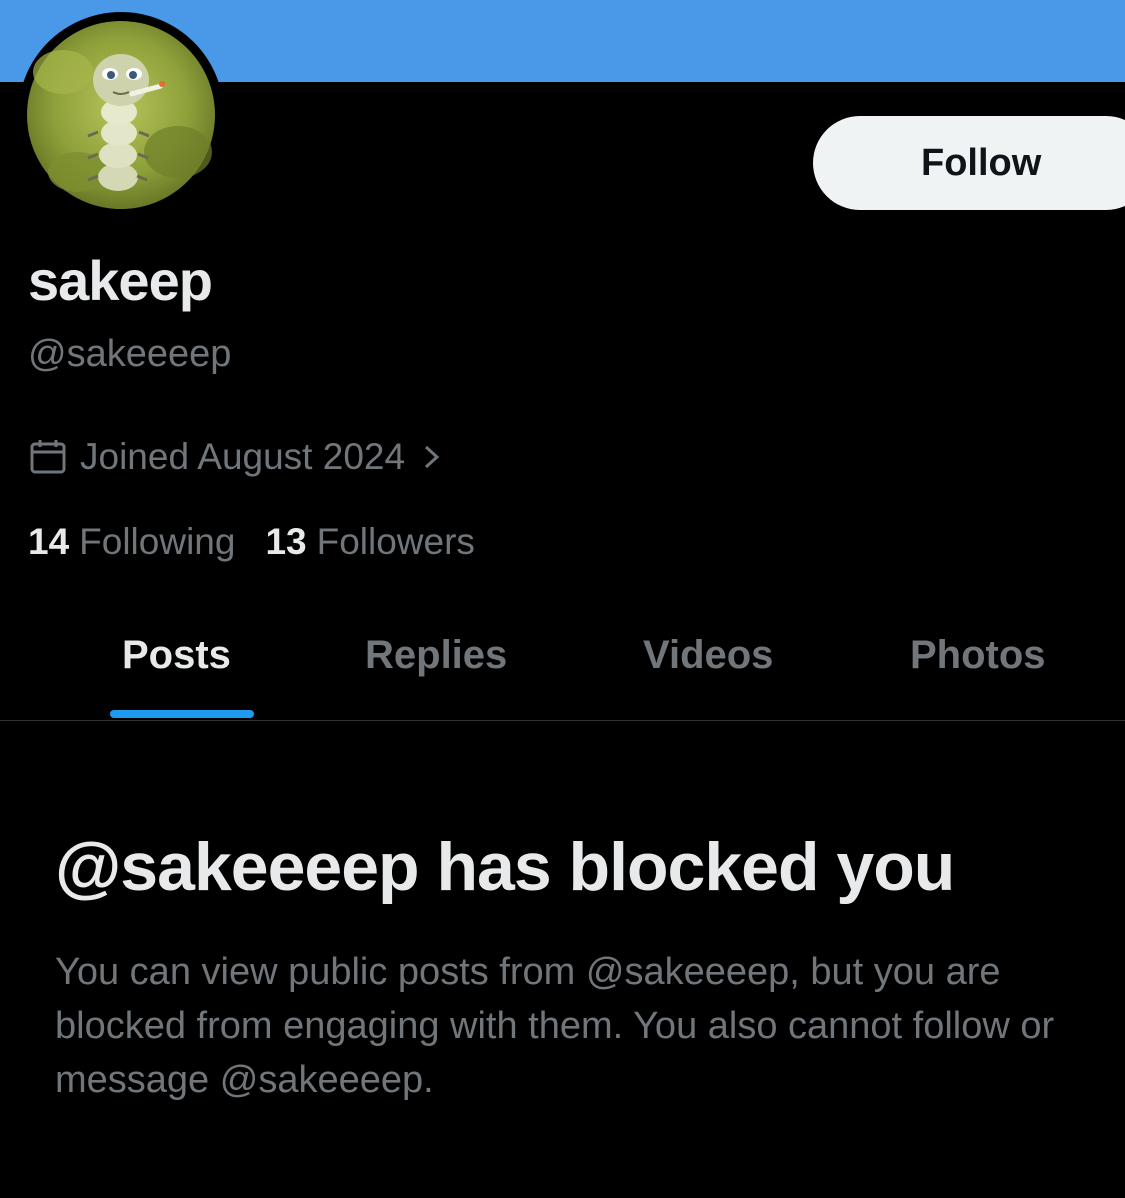 The width and height of the screenshot is (1125, 1198). What do you see at coordinates (130, 354) in the screenshot?
I see `handle: @sakeeeep` at bounding box center [130, 354].